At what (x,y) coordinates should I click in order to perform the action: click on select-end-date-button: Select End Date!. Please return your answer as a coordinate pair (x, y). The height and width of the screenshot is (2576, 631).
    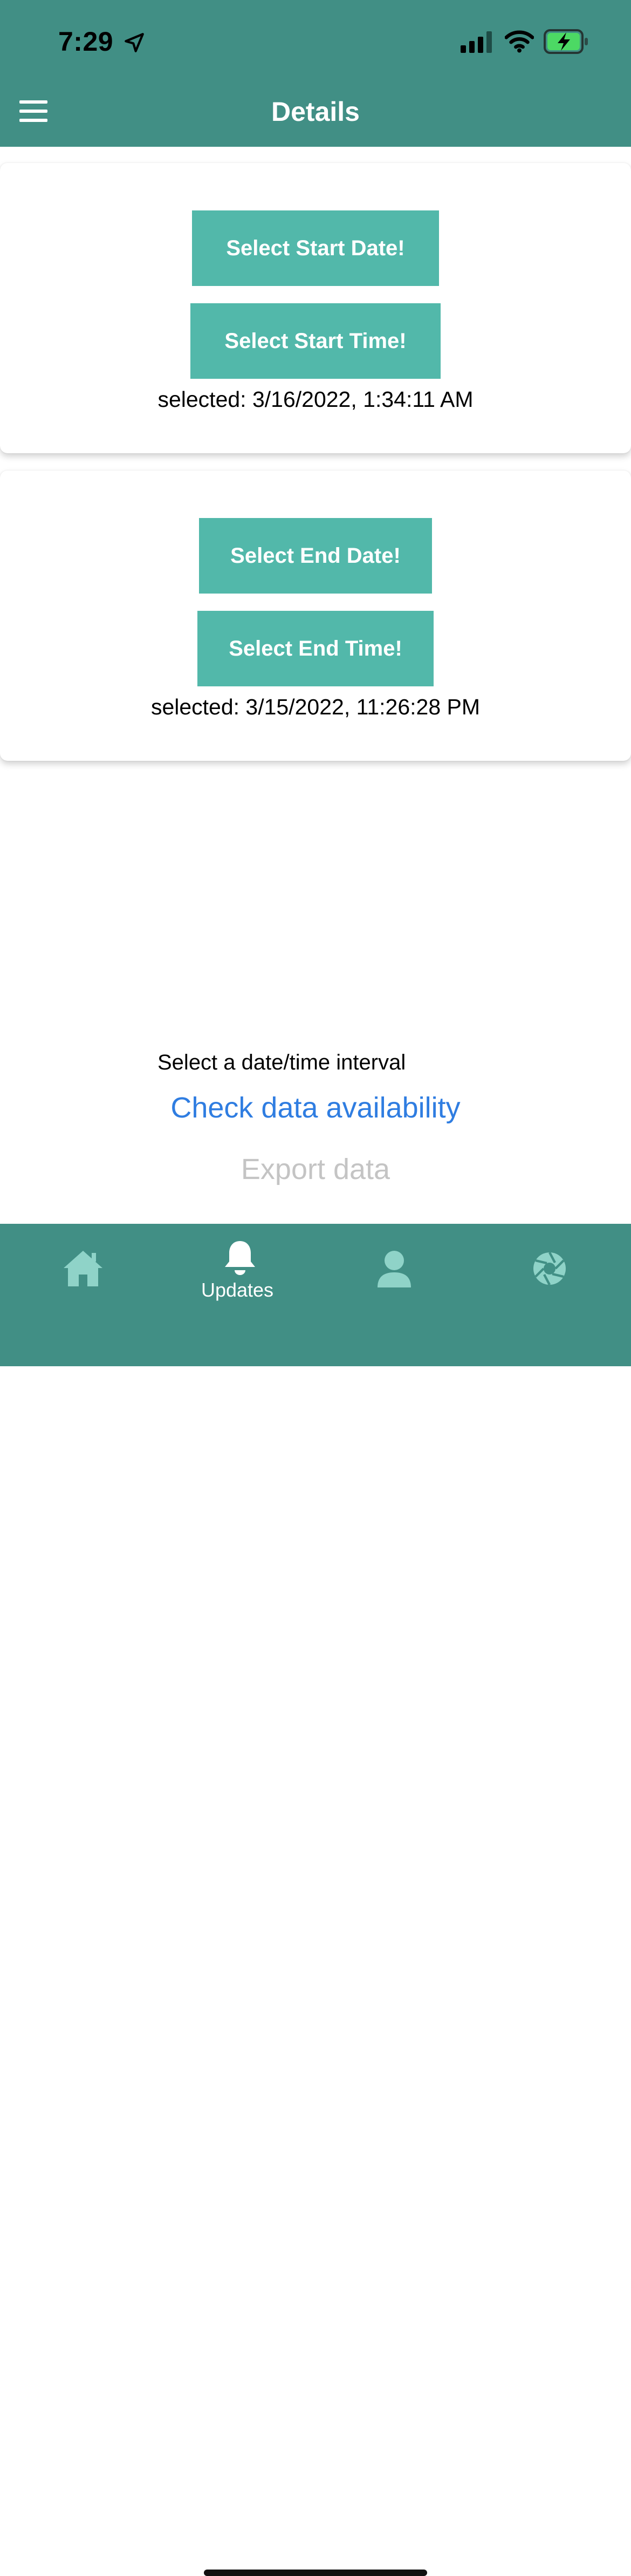
    Looking at the image, I should click on (315, 556).